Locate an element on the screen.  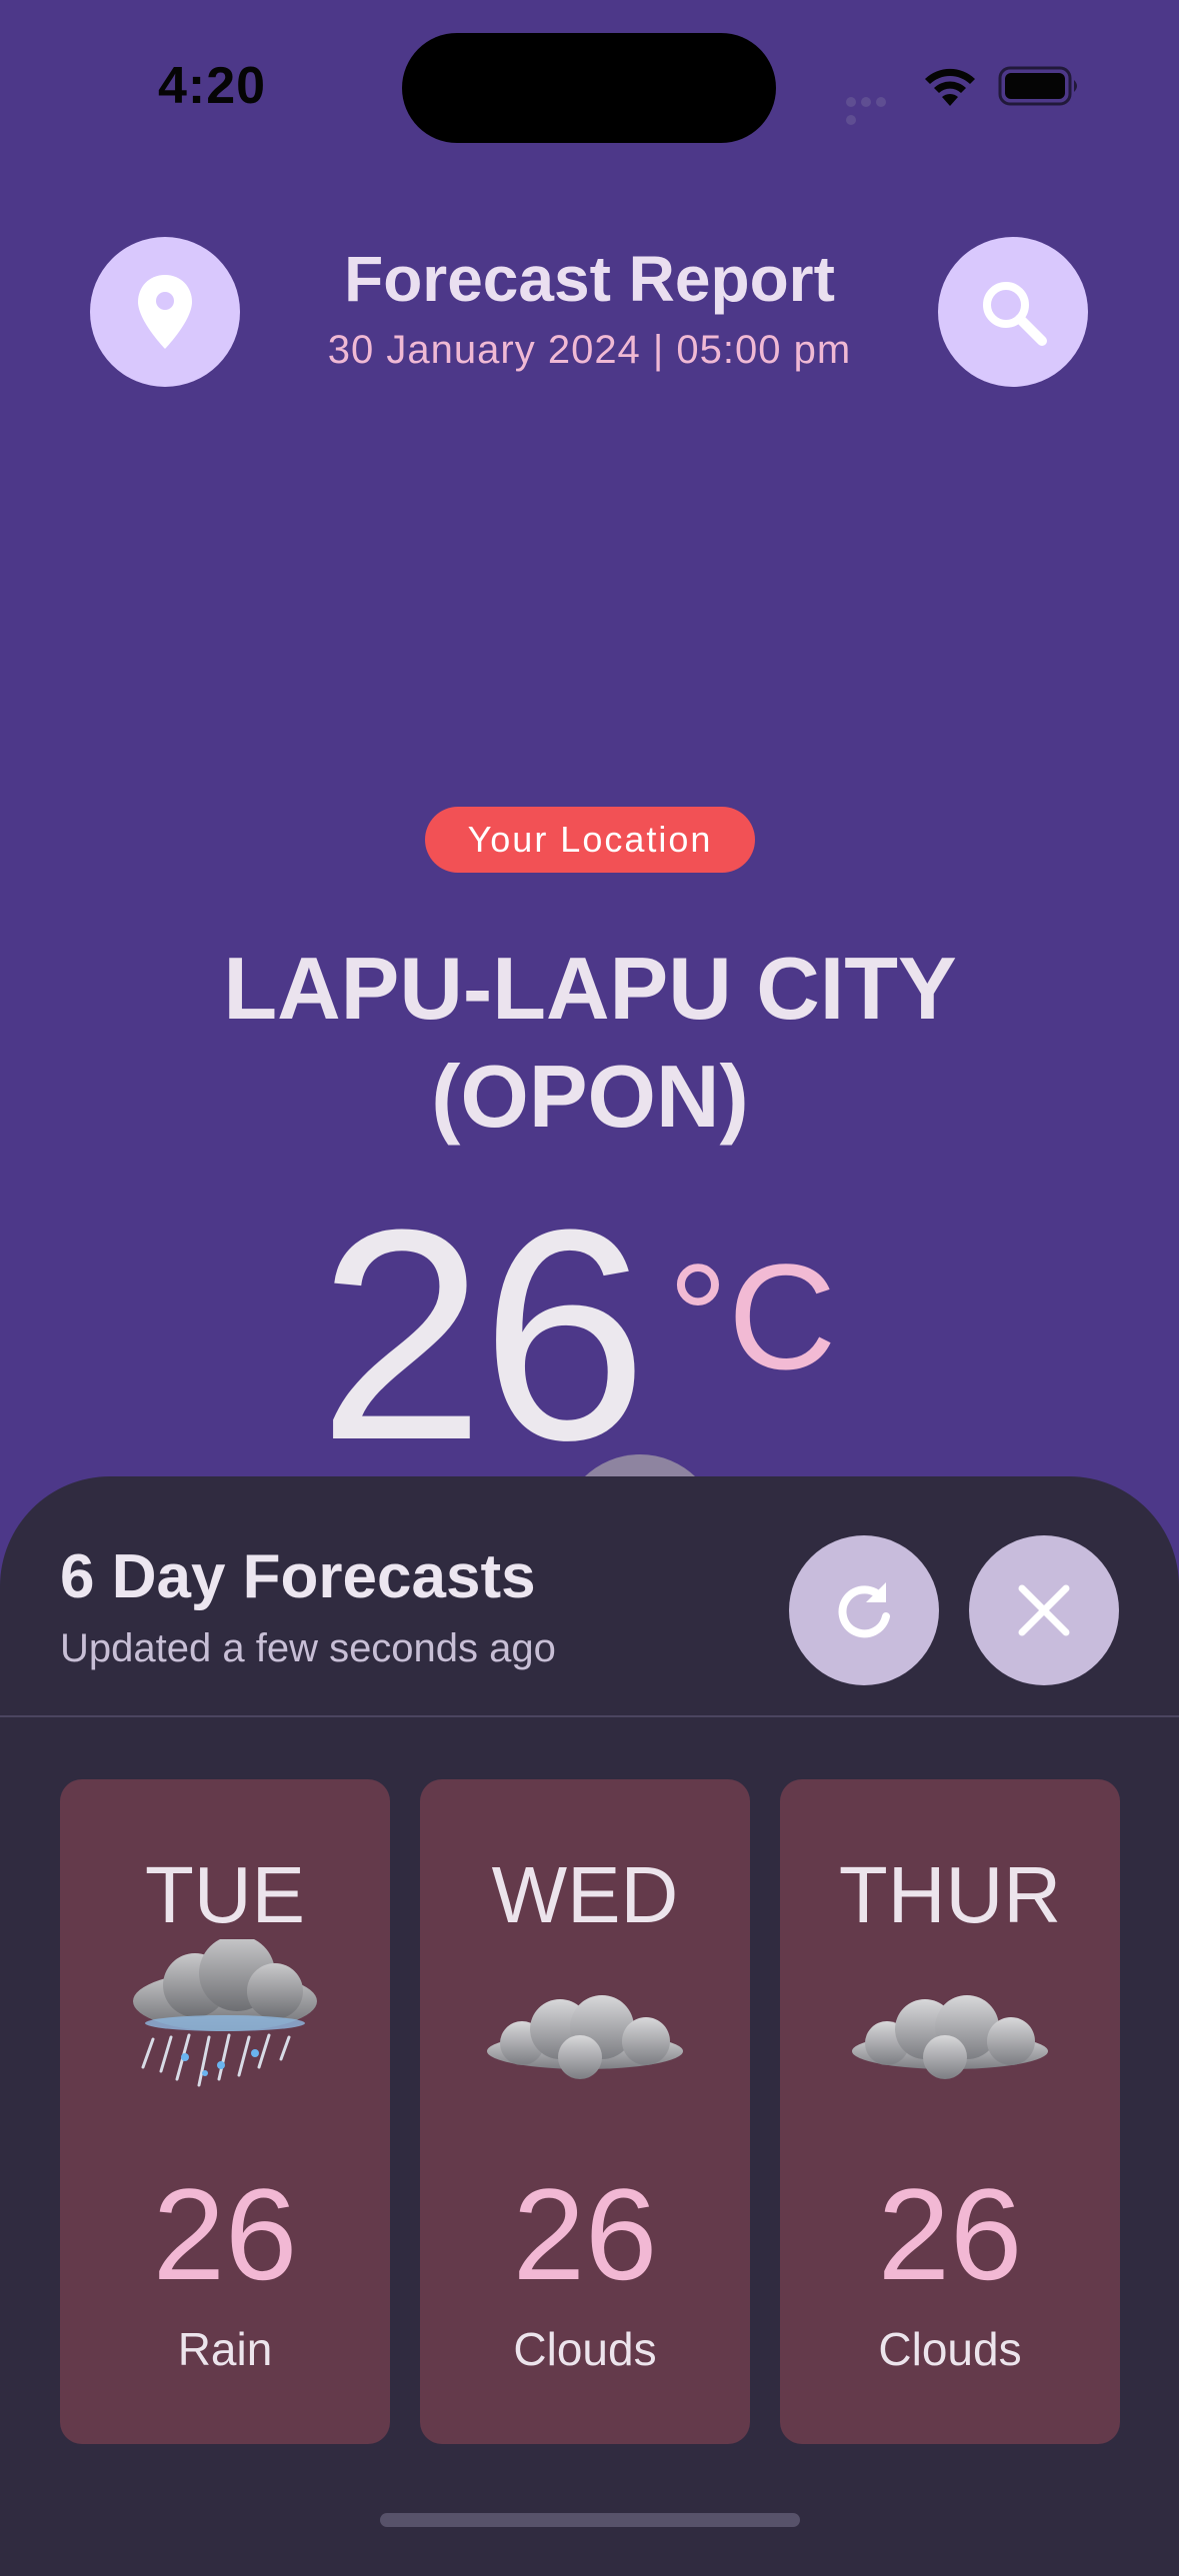
close-icon is located at coordinates (1044, 1610).